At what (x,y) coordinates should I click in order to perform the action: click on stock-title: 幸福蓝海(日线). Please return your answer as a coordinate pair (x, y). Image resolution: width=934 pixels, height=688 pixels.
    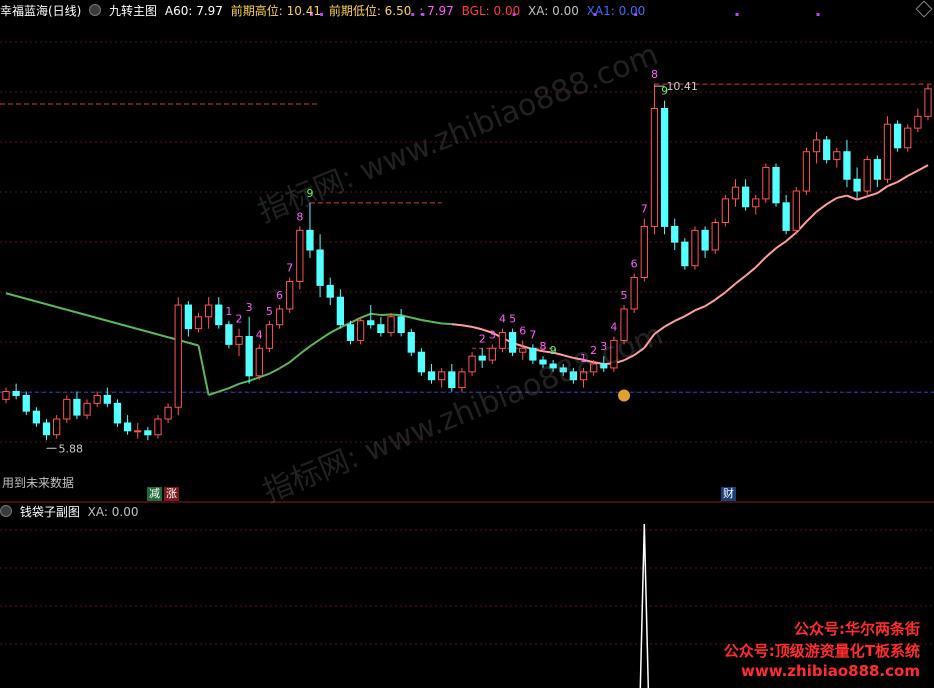
    Looking at the image, I should click on (40, 11).